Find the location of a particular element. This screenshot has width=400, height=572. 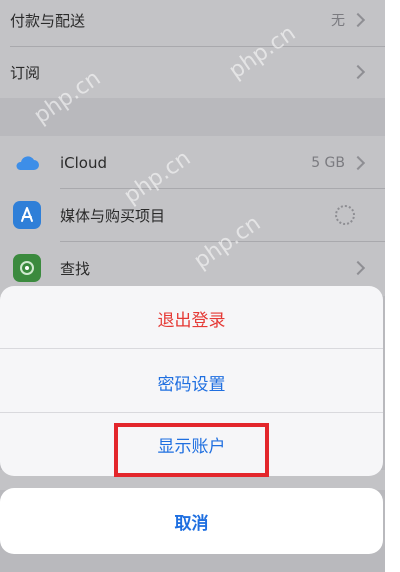

media-purchases-label: 媒体与购买项目 is located at coordinates (113, 215).